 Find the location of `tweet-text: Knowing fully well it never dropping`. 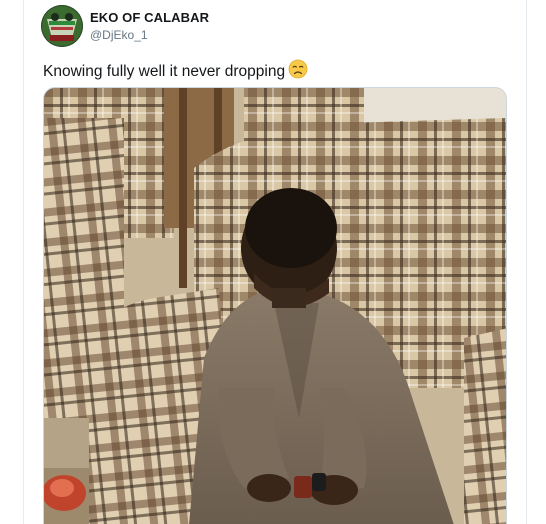

tweet-text: Knowing fully well it never dropping is located at coordinates (175, 71).